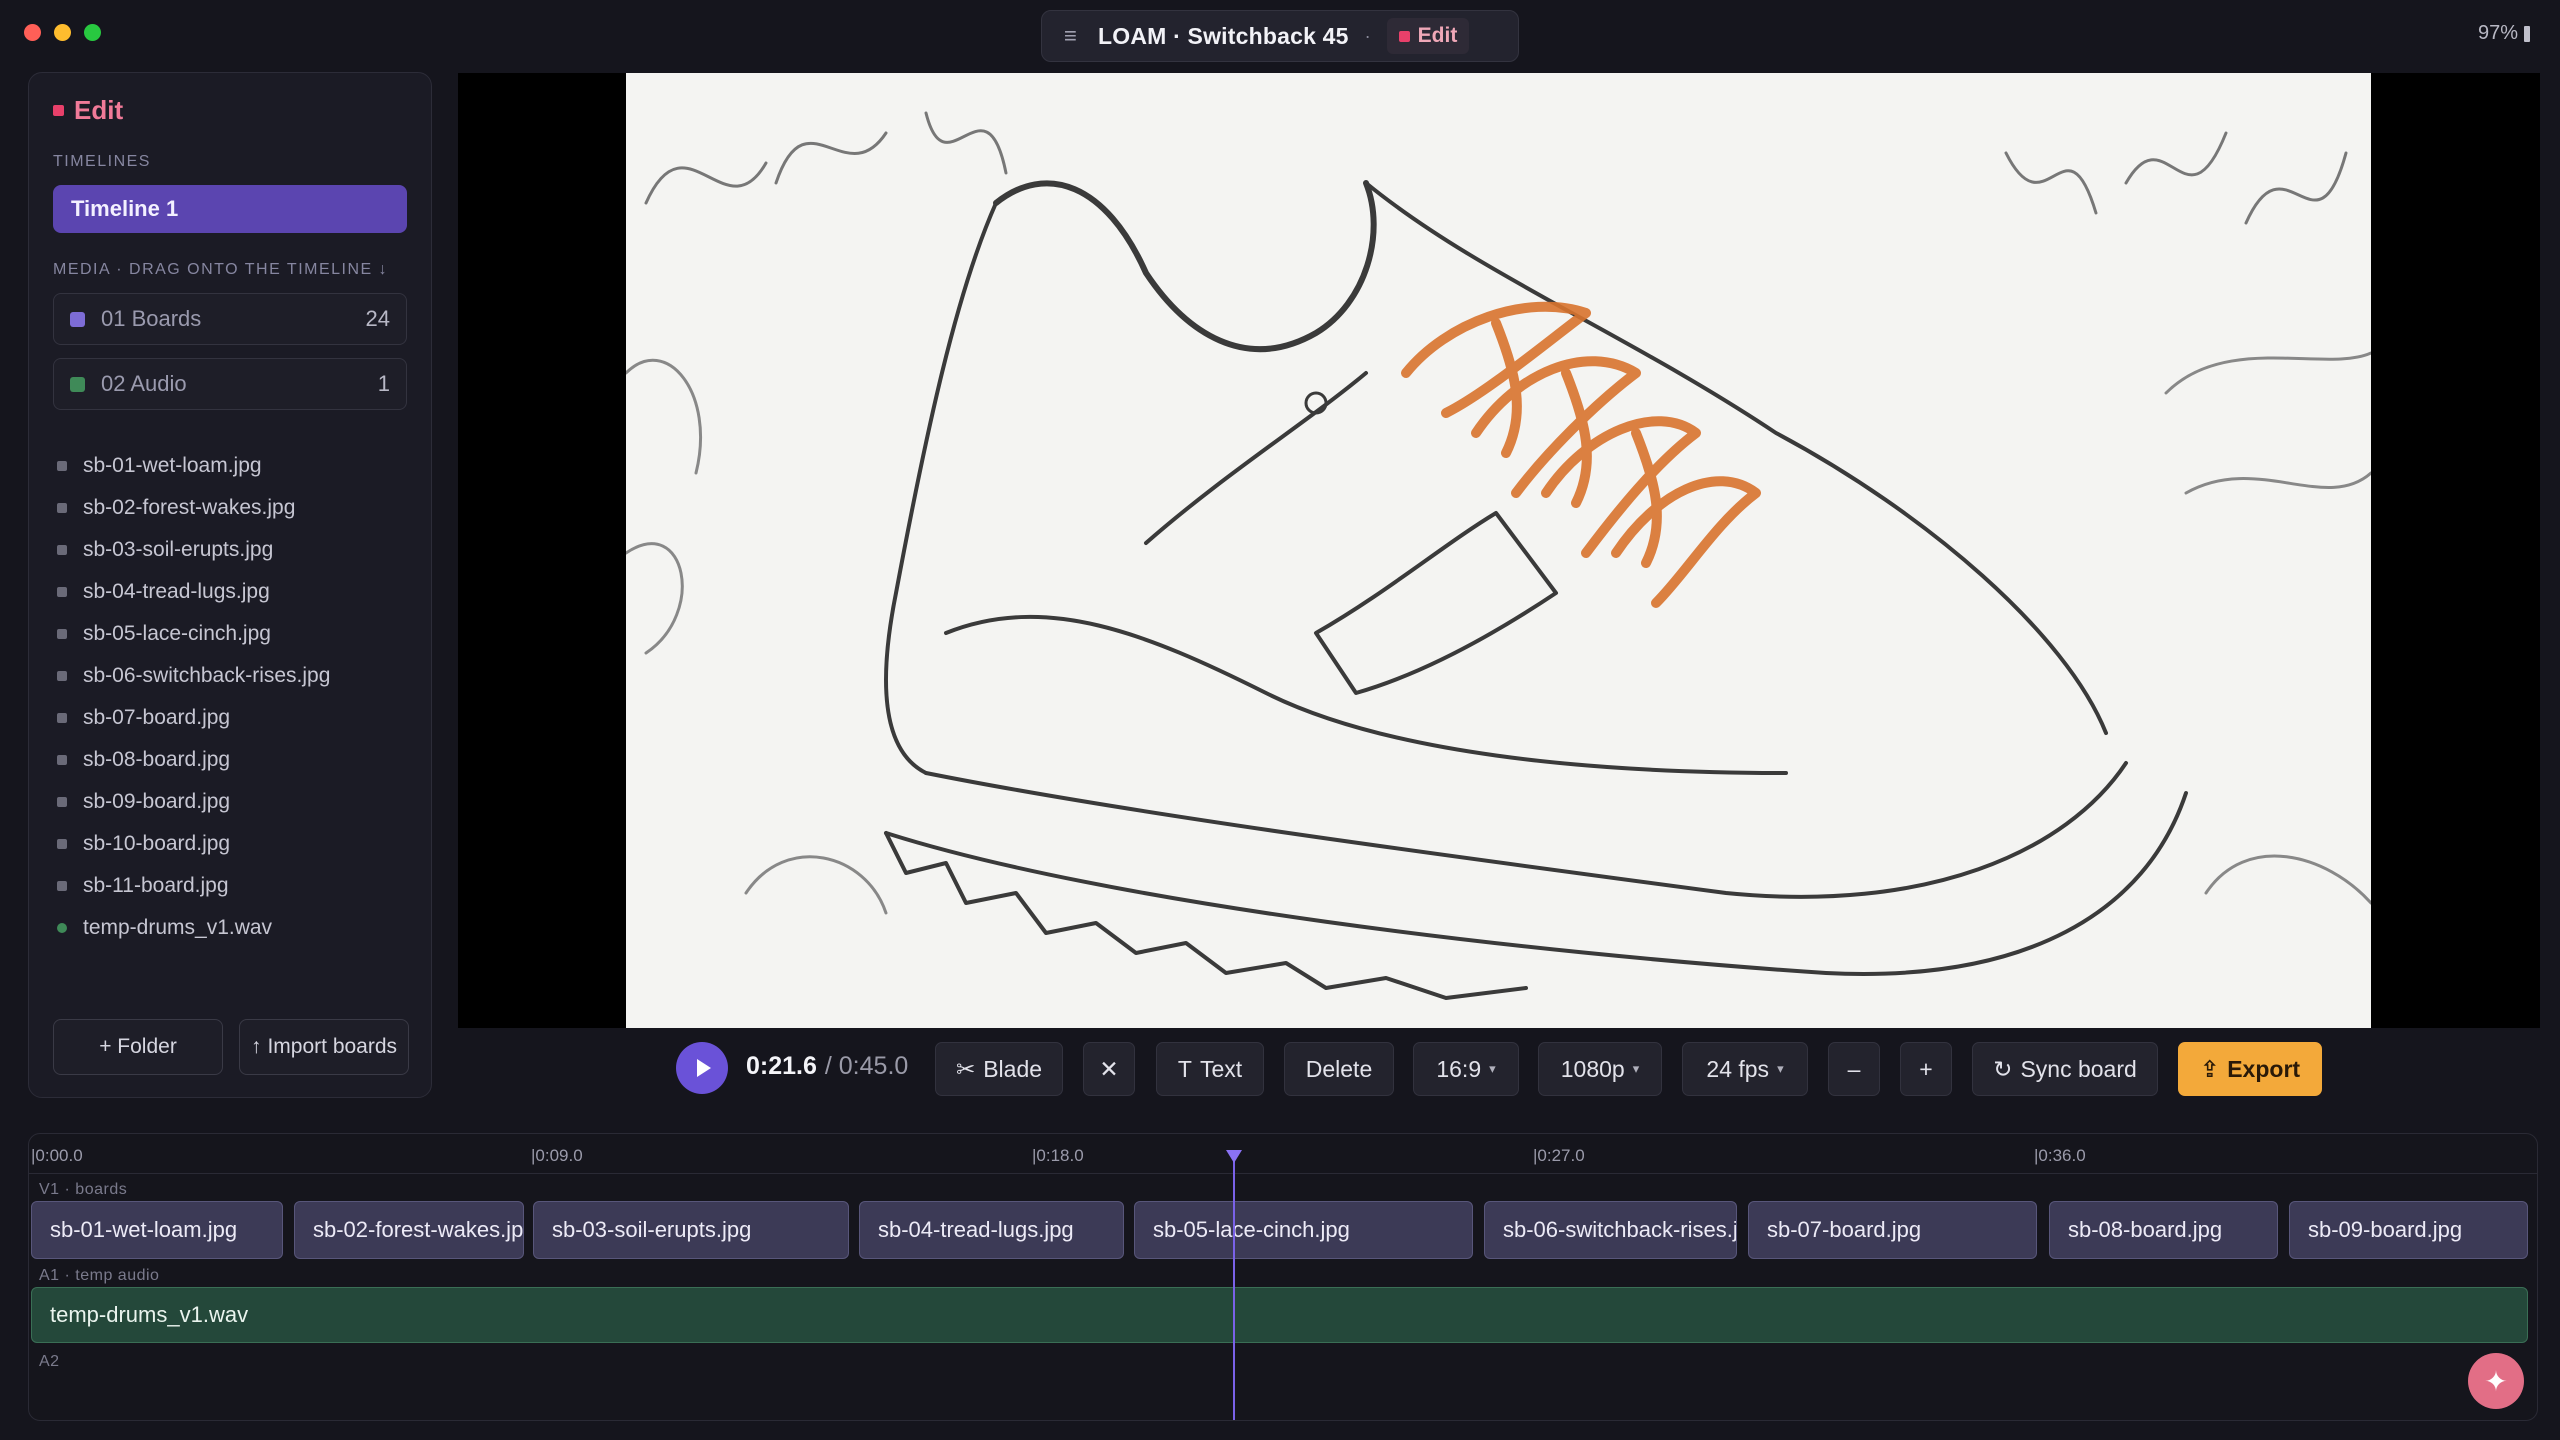 The width and height of the screenshot is (2560, 1440). What do you see at coordinates (242, 760) in the screenshot?
I see `media-file-item: sb-08-board.jpg` at bounding box center [242, 760].